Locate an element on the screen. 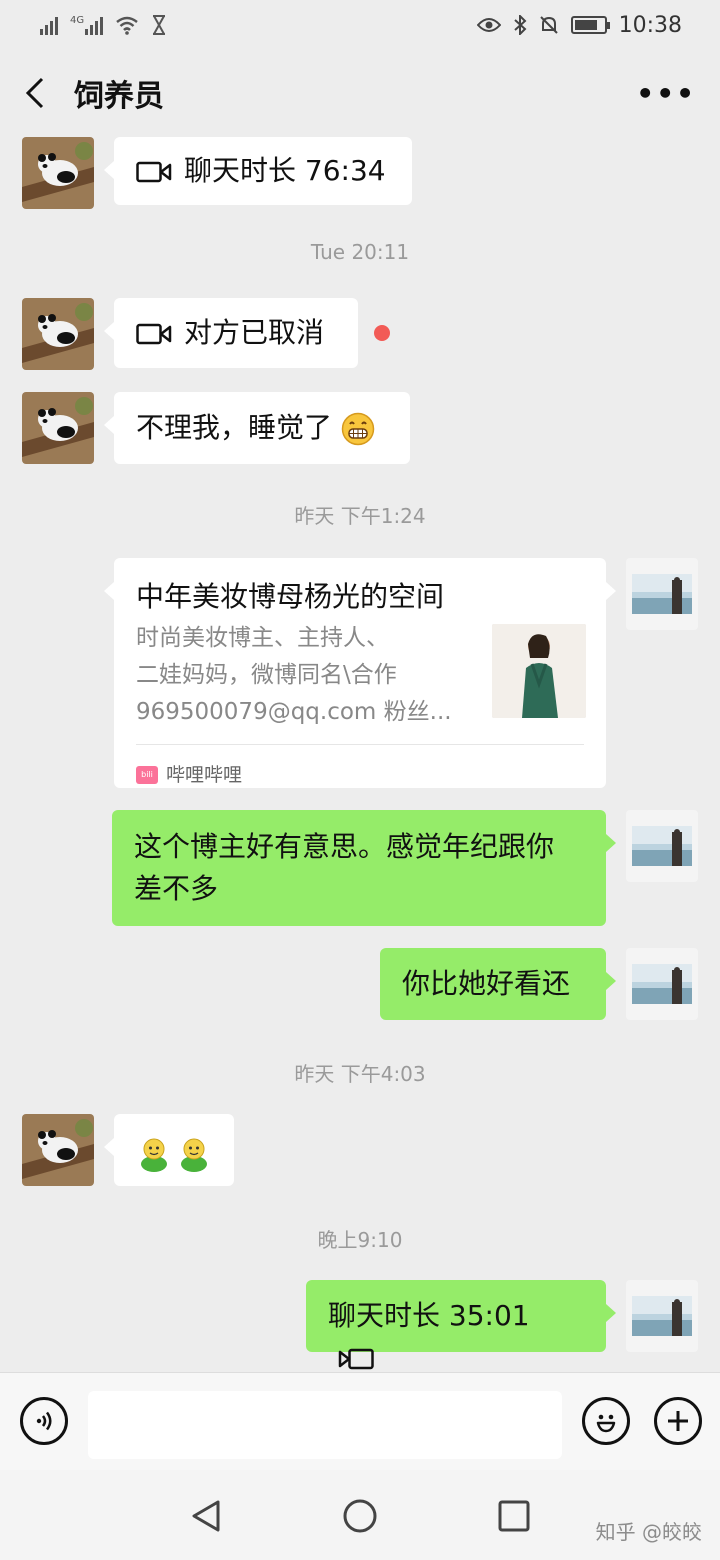 Image resolution: width=720 pixels, height=1560 pixels. call-duration-bubble: 聊天时长 76:34 is located at coordinates (258, 171).